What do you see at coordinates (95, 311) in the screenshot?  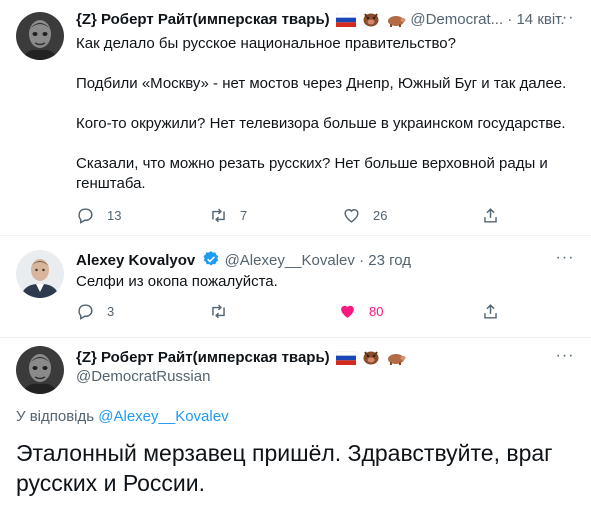 I see `reply-button: 3` at bounding box center [95, 311].